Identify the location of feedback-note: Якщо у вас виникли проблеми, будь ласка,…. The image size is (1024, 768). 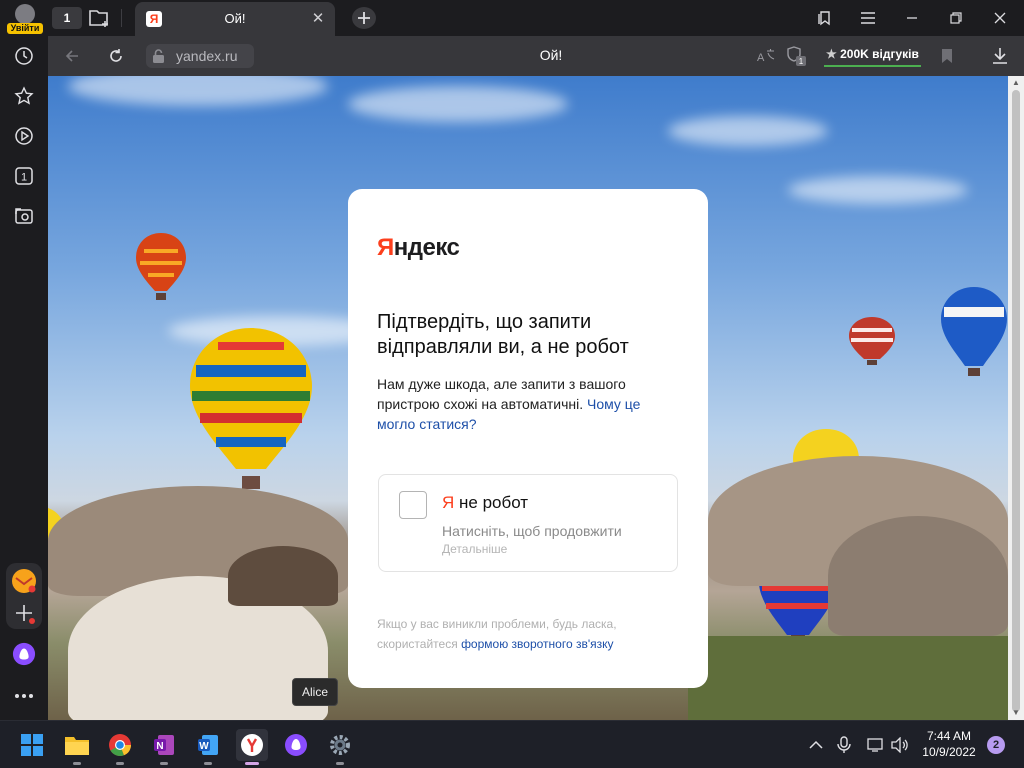
(527, 634).